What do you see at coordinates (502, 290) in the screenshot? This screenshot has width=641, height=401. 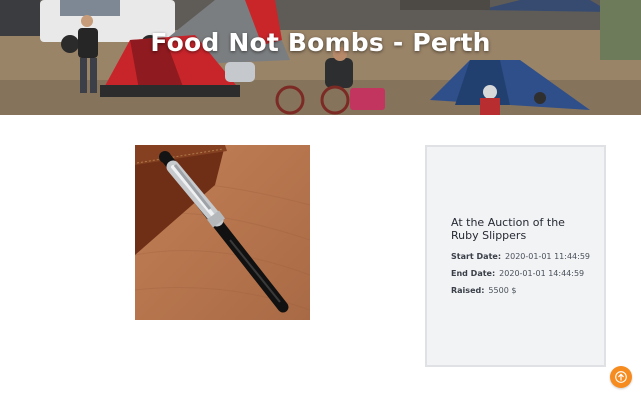 I see `raised-value: 5500 $` at bounding box center [502, 290].